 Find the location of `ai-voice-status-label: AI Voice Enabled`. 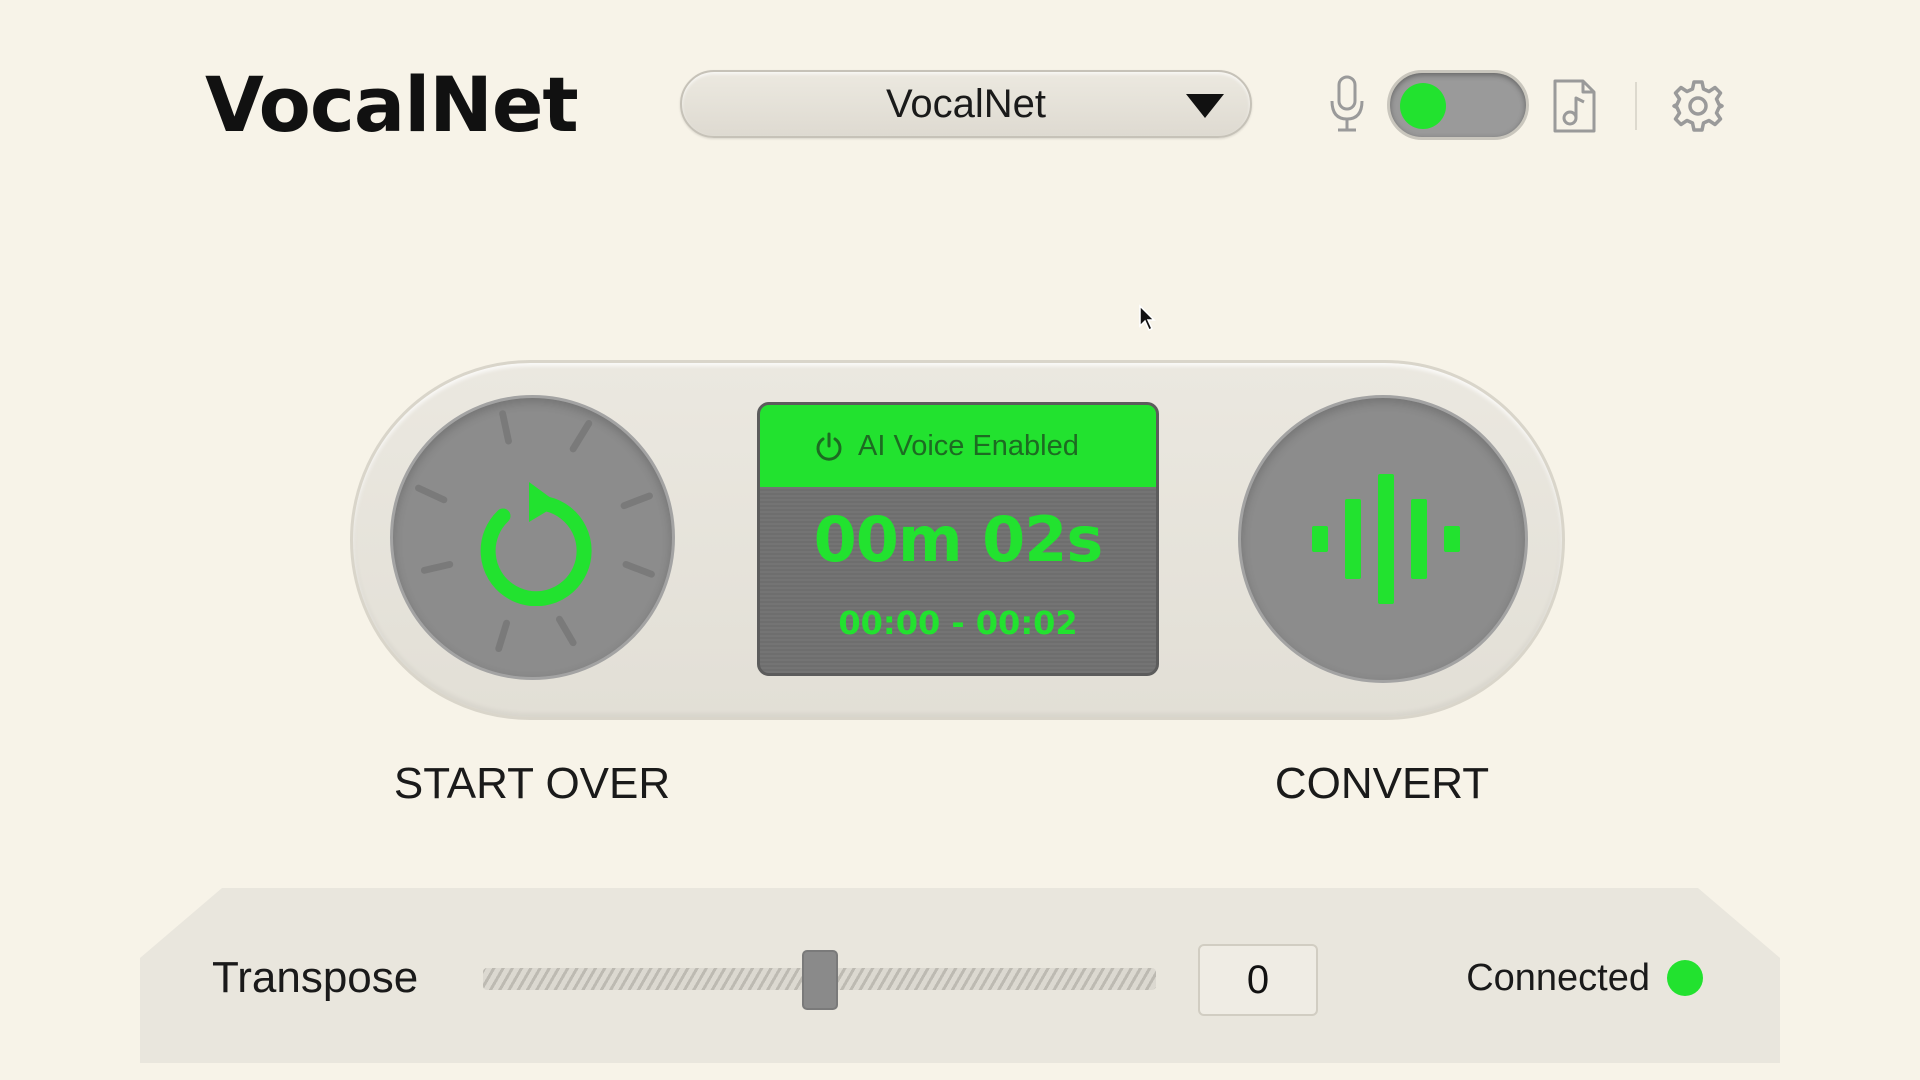

ai-voice-status-label: AI Voice Enabled is located at coordinates (968, 446).